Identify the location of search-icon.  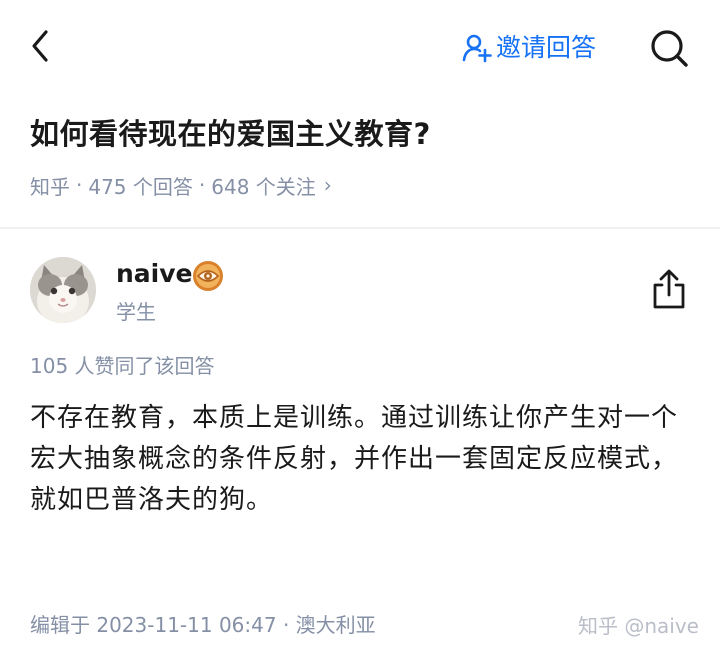
(669, 48).